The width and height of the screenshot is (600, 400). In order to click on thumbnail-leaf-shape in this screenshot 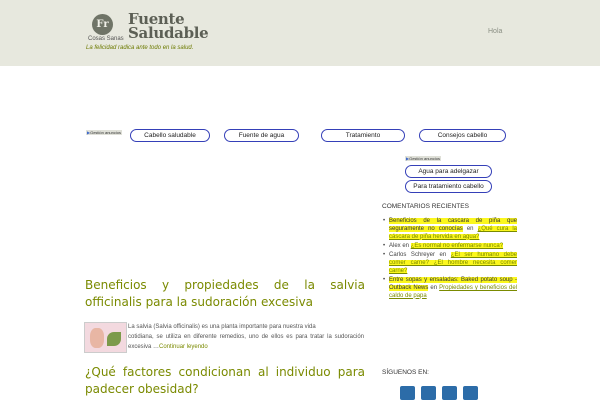, I will do `click(114, 339)`.